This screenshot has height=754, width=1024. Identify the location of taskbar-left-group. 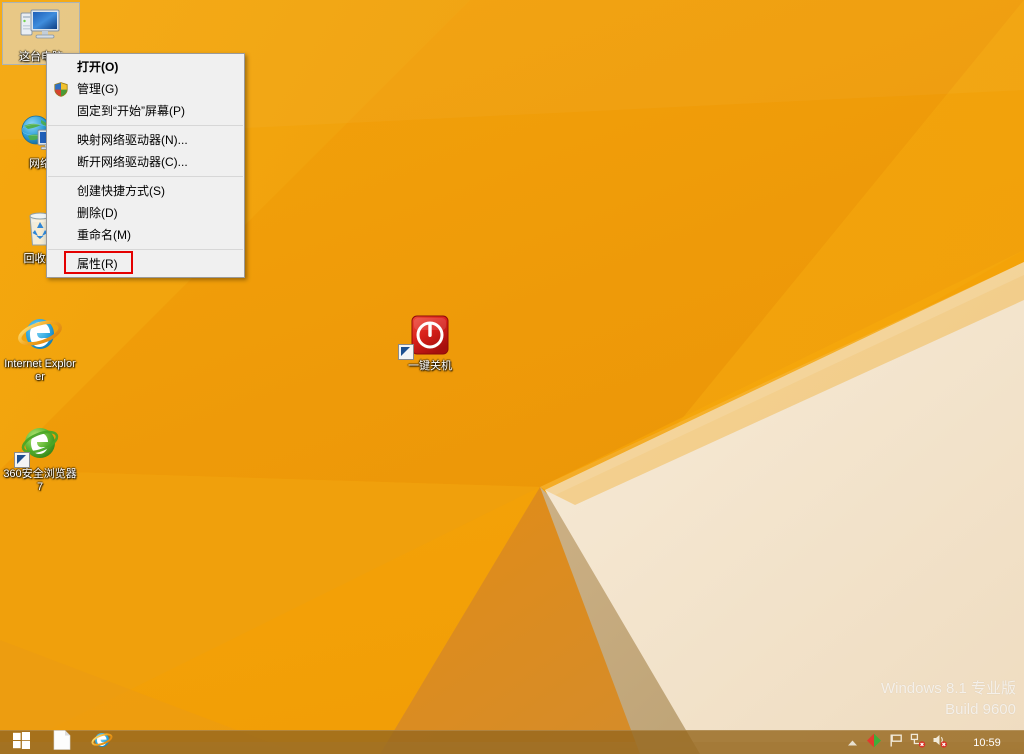
(61, 742).